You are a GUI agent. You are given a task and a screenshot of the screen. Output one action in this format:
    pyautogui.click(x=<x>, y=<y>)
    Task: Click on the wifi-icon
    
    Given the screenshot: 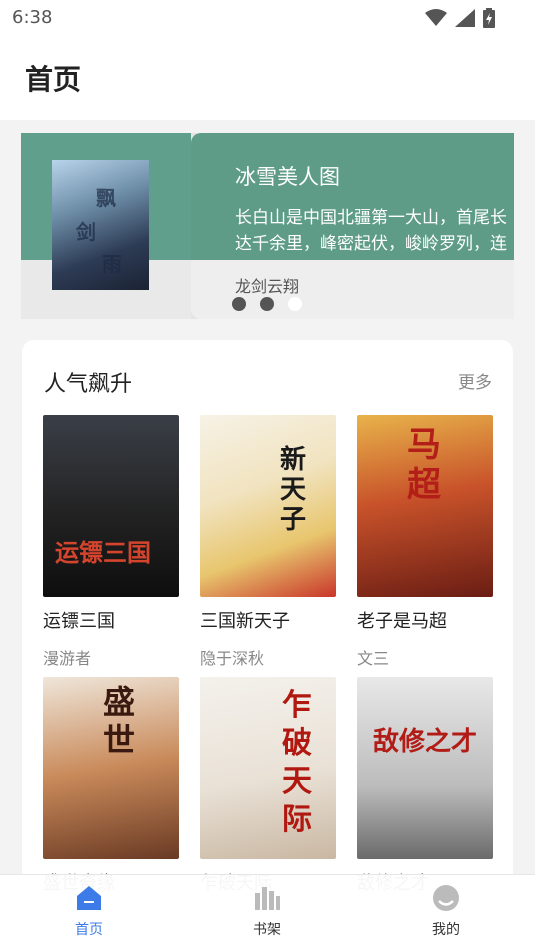 What is the action you would take?
    pyautogui.click(x=436, y=17)
    